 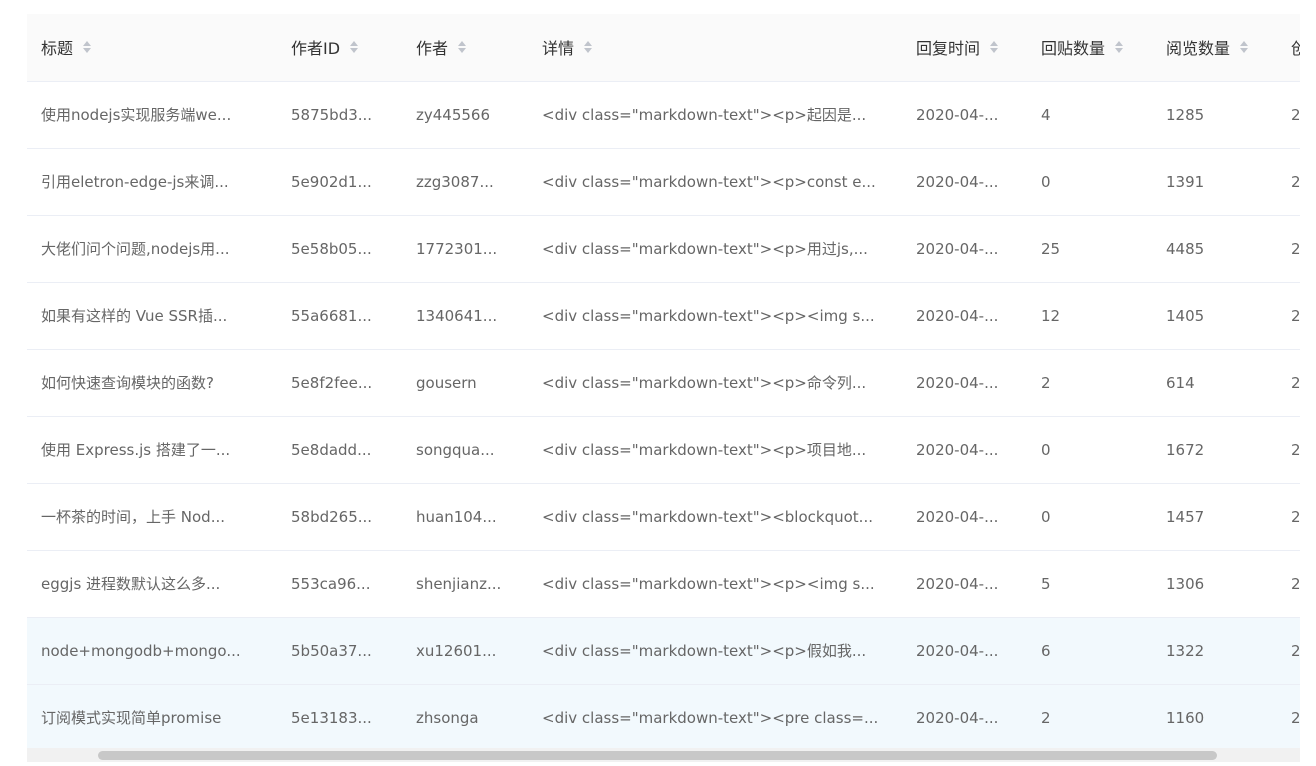 What do you see at coordinates (1089, 651) in the screenshot?
I see `cell-reply-count: 6` at bounding box center [1089, 651].